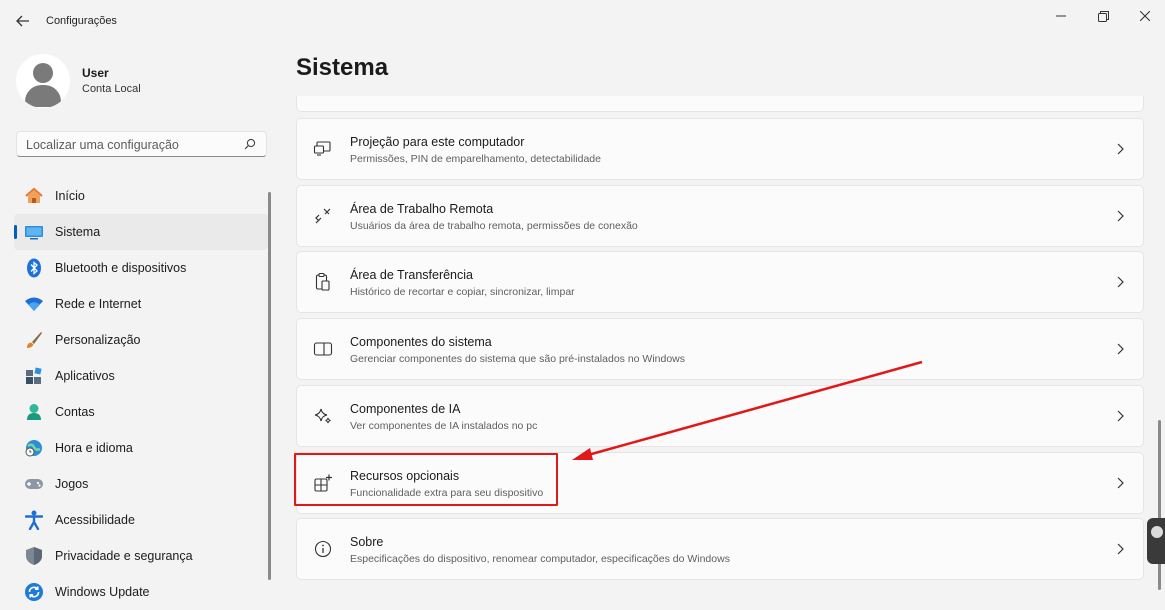  Describe the element at coordinates (720, 104) in the screenshot. I see `partial-card` at that location.